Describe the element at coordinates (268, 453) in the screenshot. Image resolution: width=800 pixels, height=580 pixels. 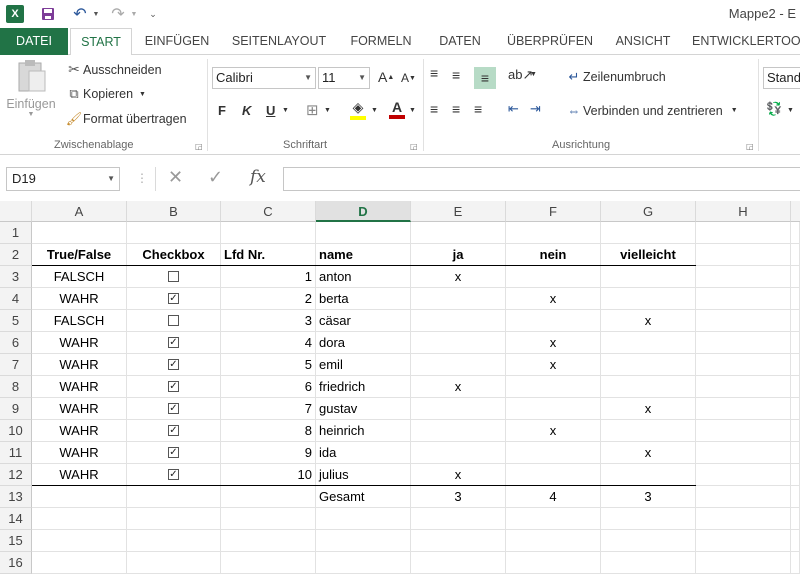
I see `lfd-nr-value: 9` at that location.